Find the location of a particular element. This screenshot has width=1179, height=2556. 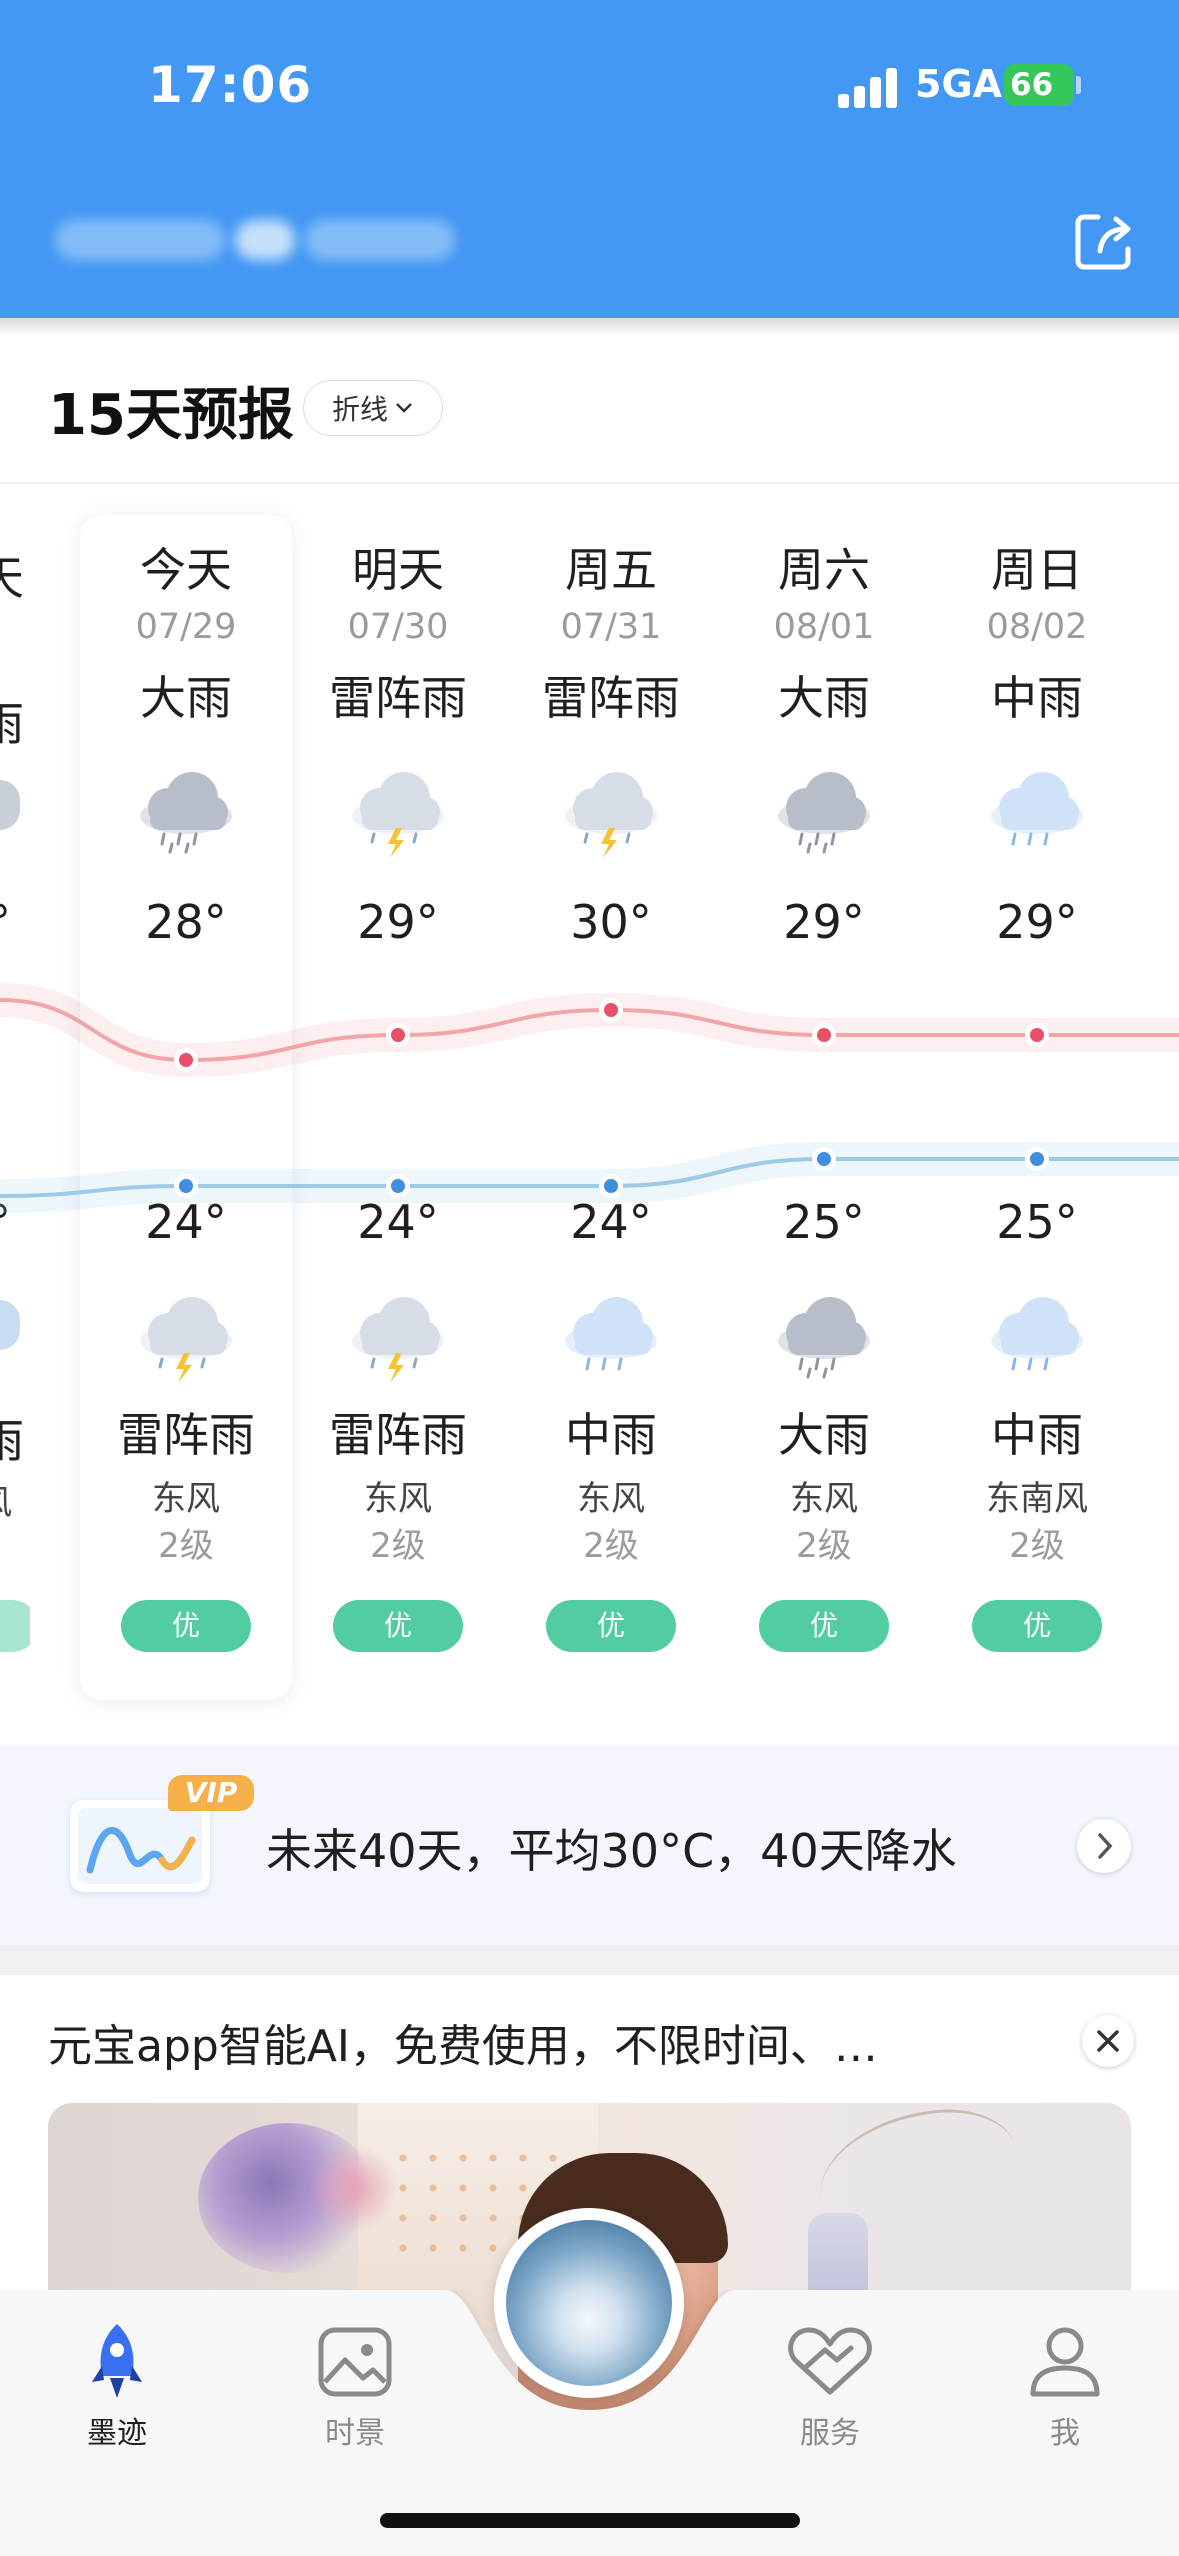

day-date: 07/31 is located at coordinates (611, 627).